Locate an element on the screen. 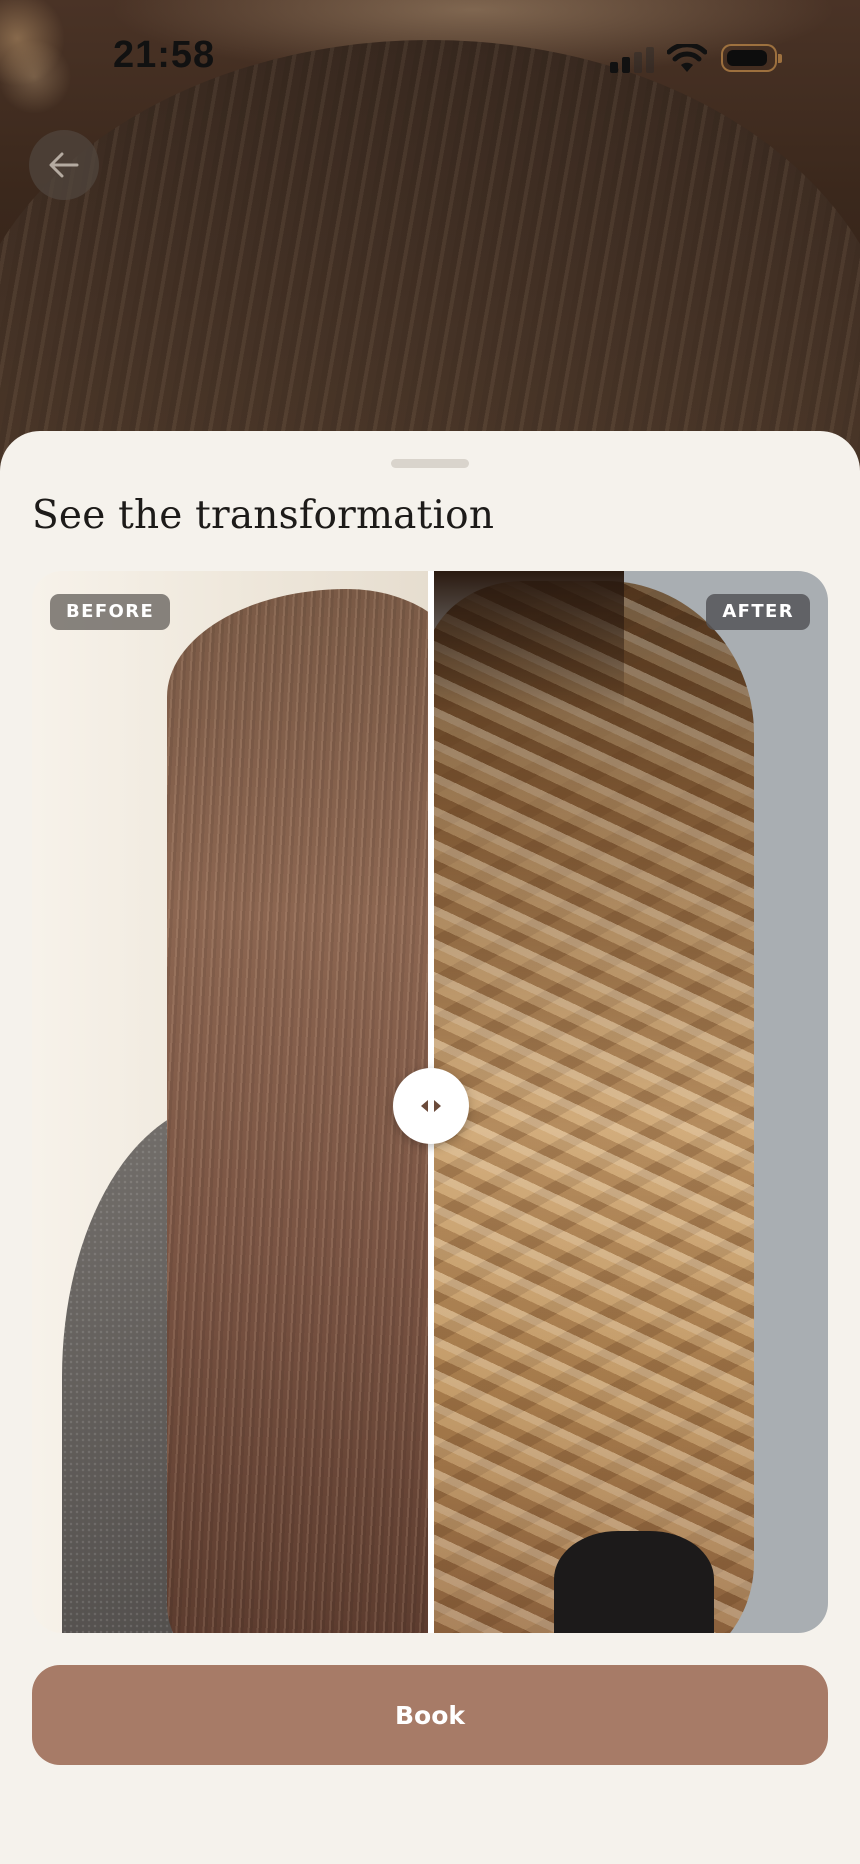  book-button: Book is located at coordinates (430, 1715).